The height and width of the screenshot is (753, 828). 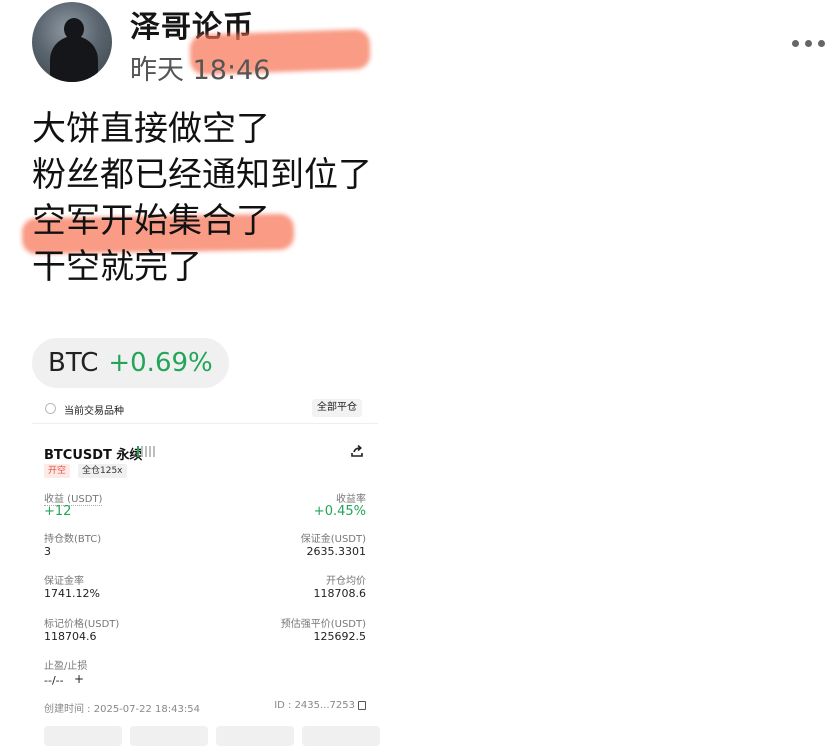 What do you see at coordinates (340, 593) in the screenshot?
I see `entry-value: 118708.6` at bounding box center [340, 593].